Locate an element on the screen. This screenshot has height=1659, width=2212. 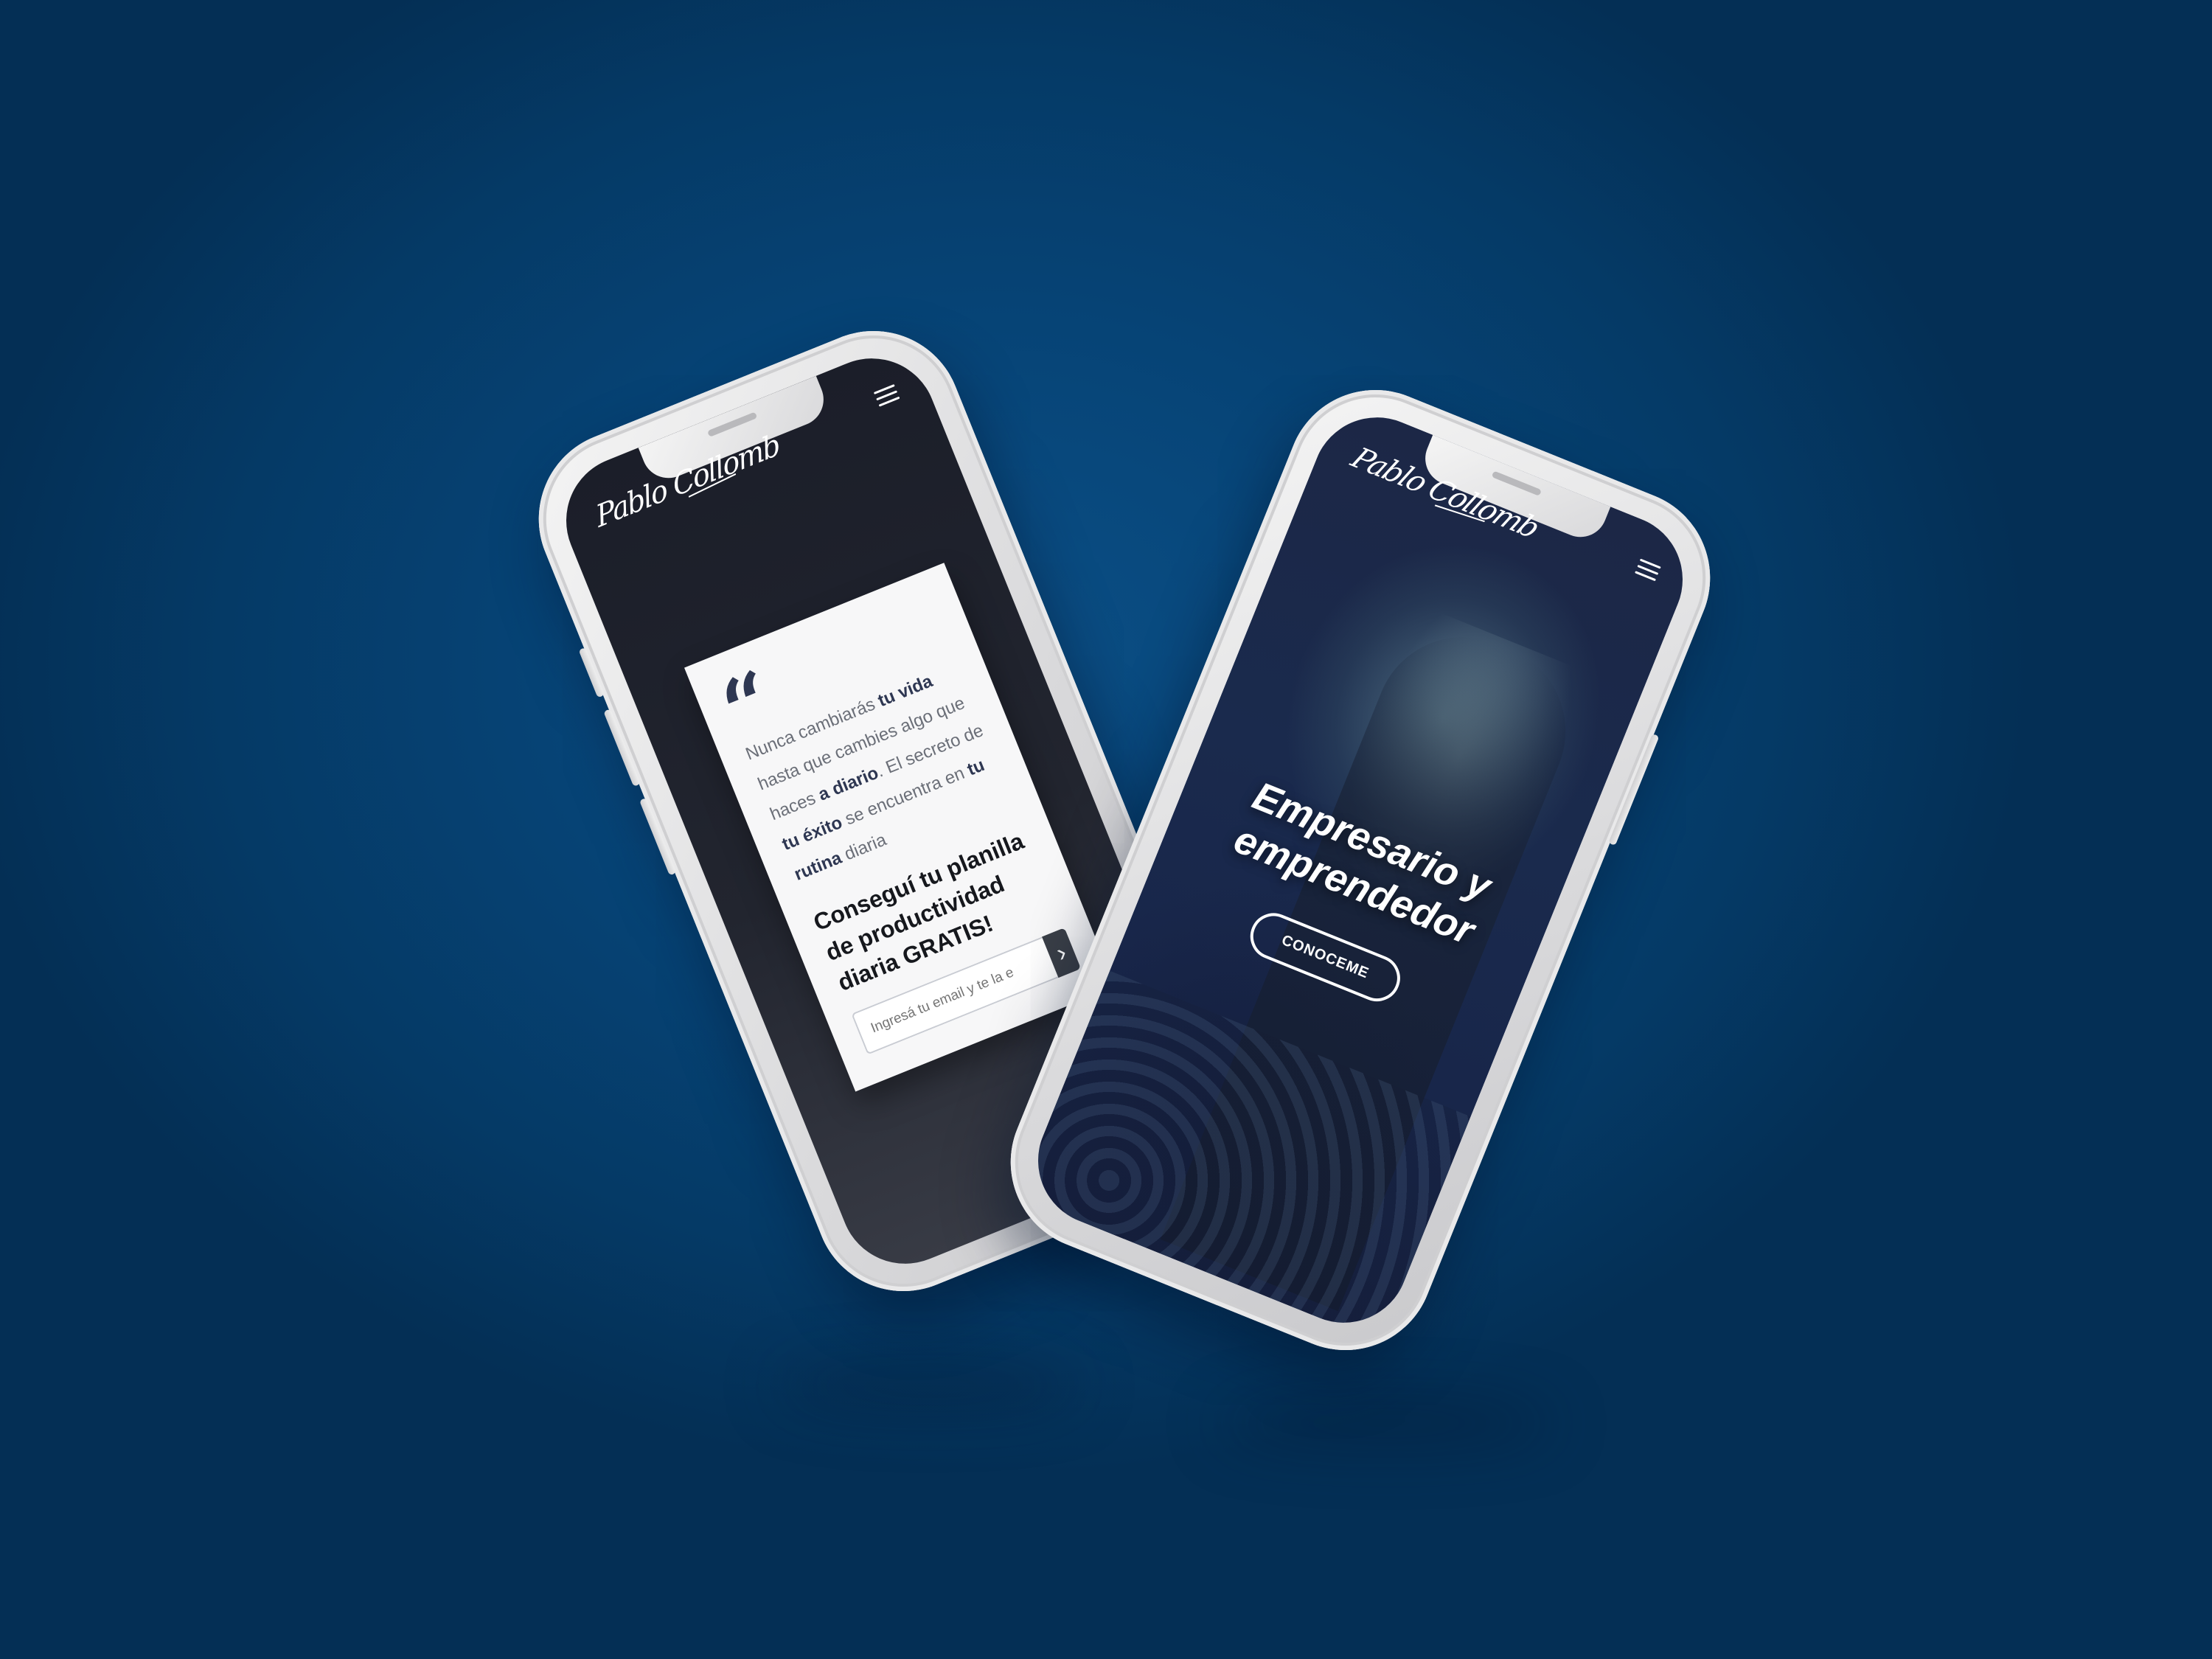
left-phone-shadow is located at coordinates (929, 1386).